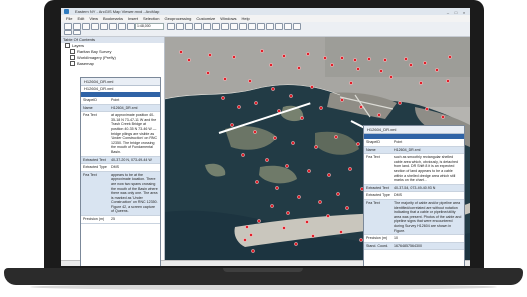 The width and height of the screenshot is (527, 297). Describe the element at coordinates (133, 18) in the screenshot. I see `menu-insert: Insert` at that location.